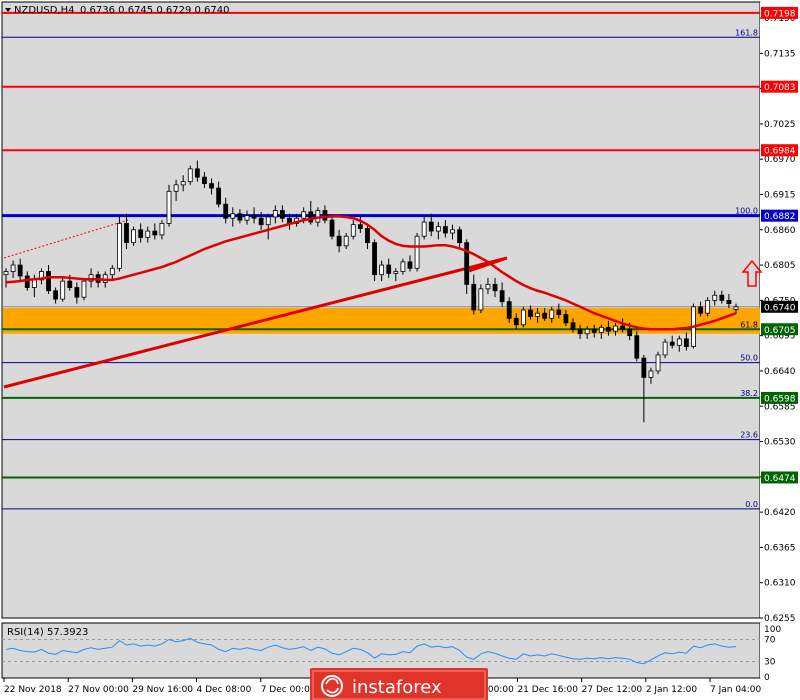 The image size is (800, 700). What do you see at coordinates (780, 125) in the screenshot?
I see `y-tick-label: 0.7025` at bounding box center [780, 125].